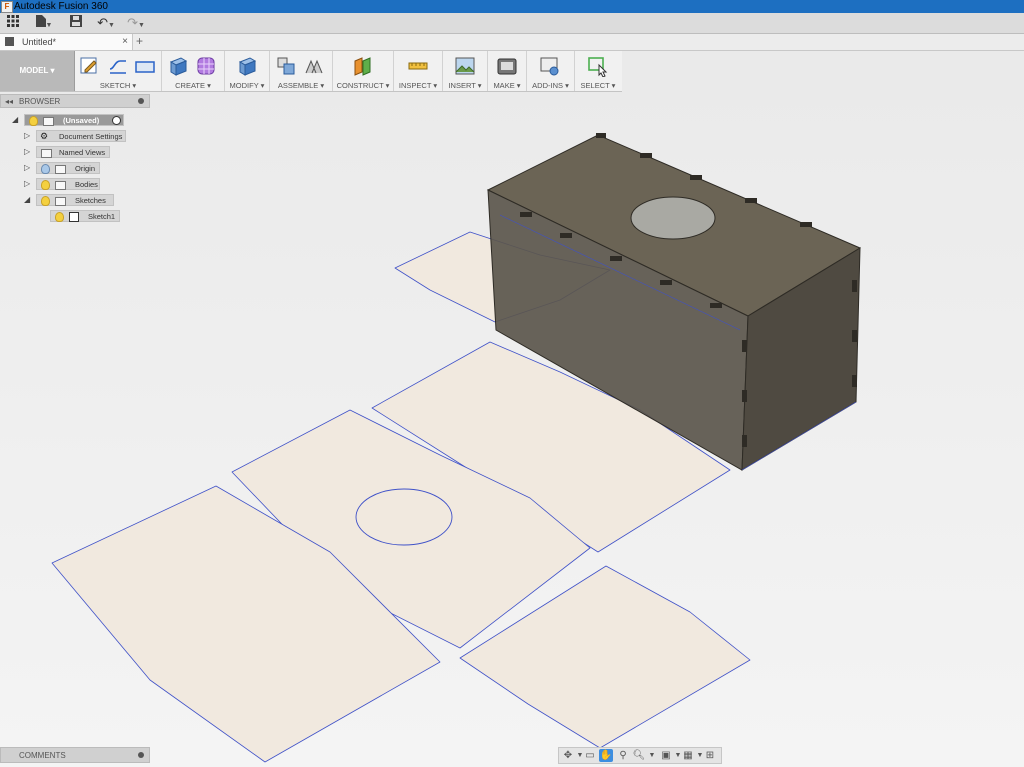 This screenshot has width=1024, height=767. Describe the element at coordinates (549, 66) in the screenshot. I see `scripts-addins-icon` at that location.